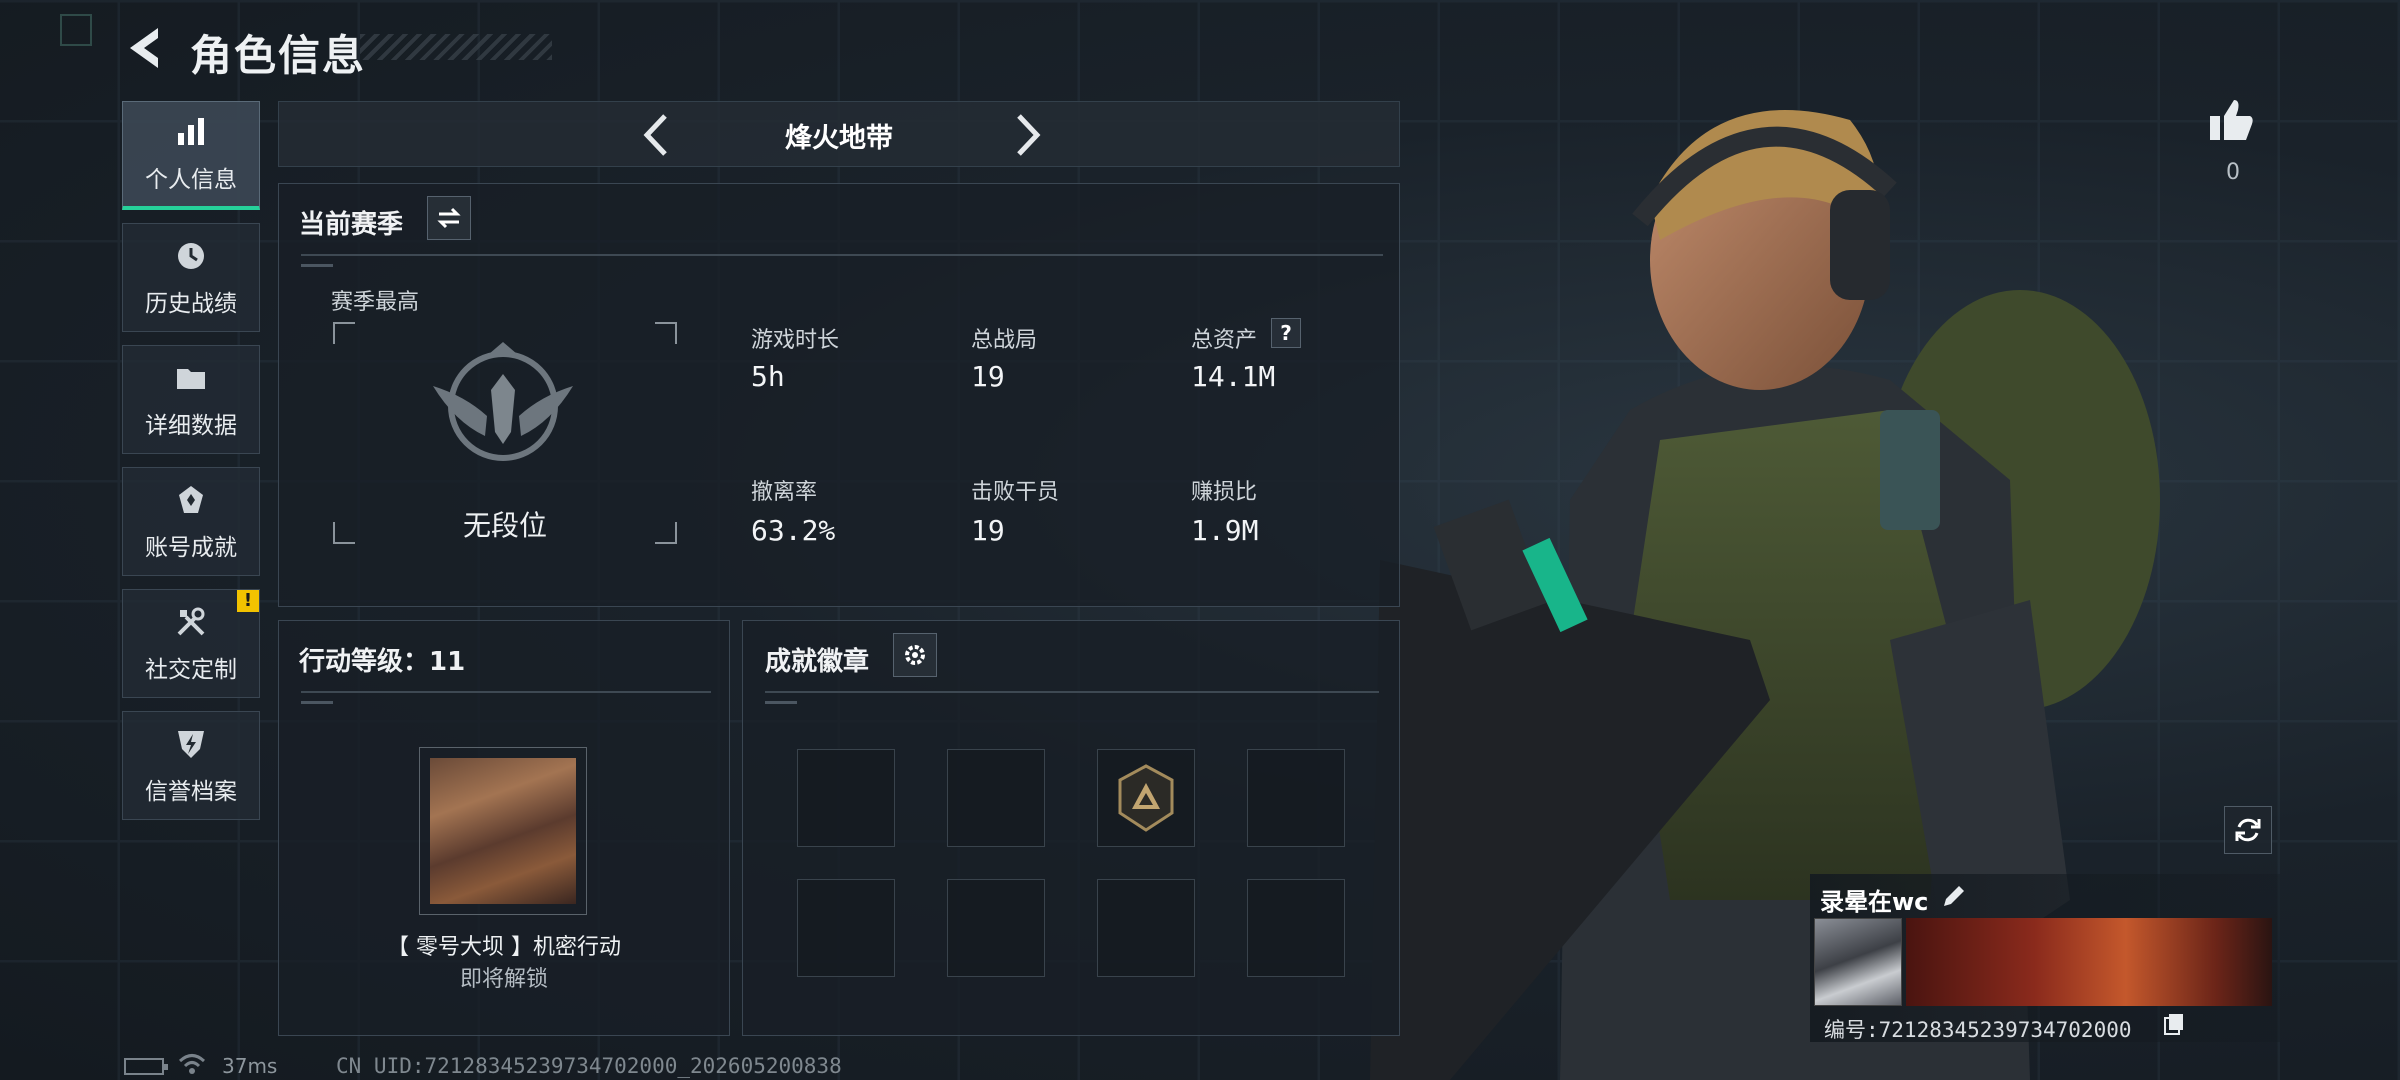  Describe the element at coordinates (589, 1066) in the screenshot. I see `uid-text: CN UID:72128345239734702000_202605200838` at that location.